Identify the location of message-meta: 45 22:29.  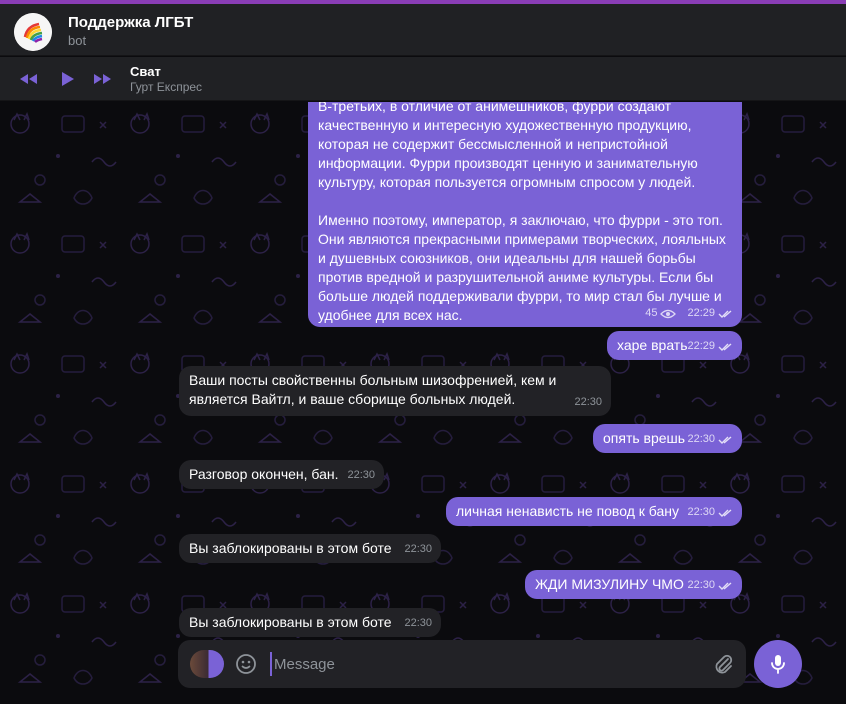
(689, 313).